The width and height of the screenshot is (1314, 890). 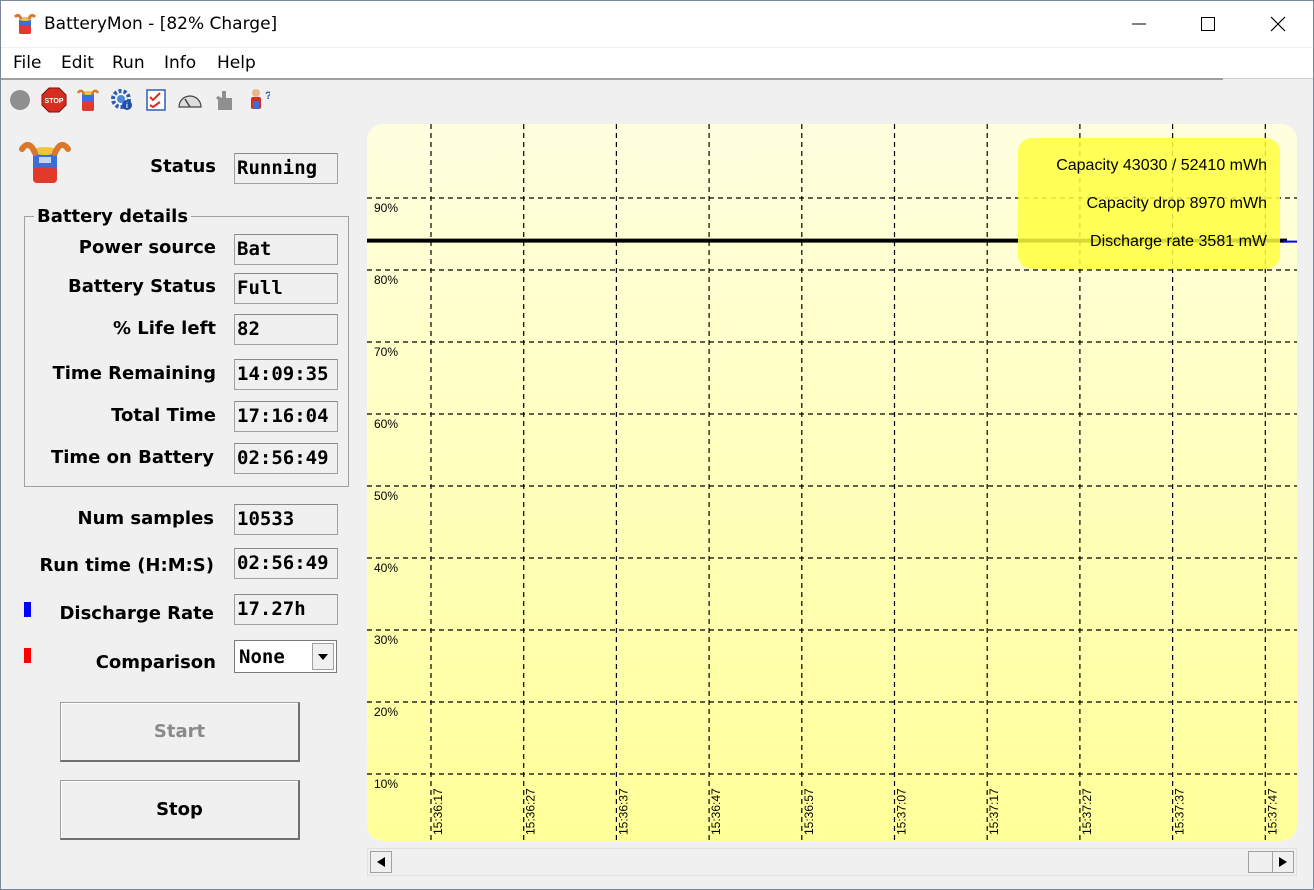 I want to click on checklist-icon, so click(x=156, y=100).